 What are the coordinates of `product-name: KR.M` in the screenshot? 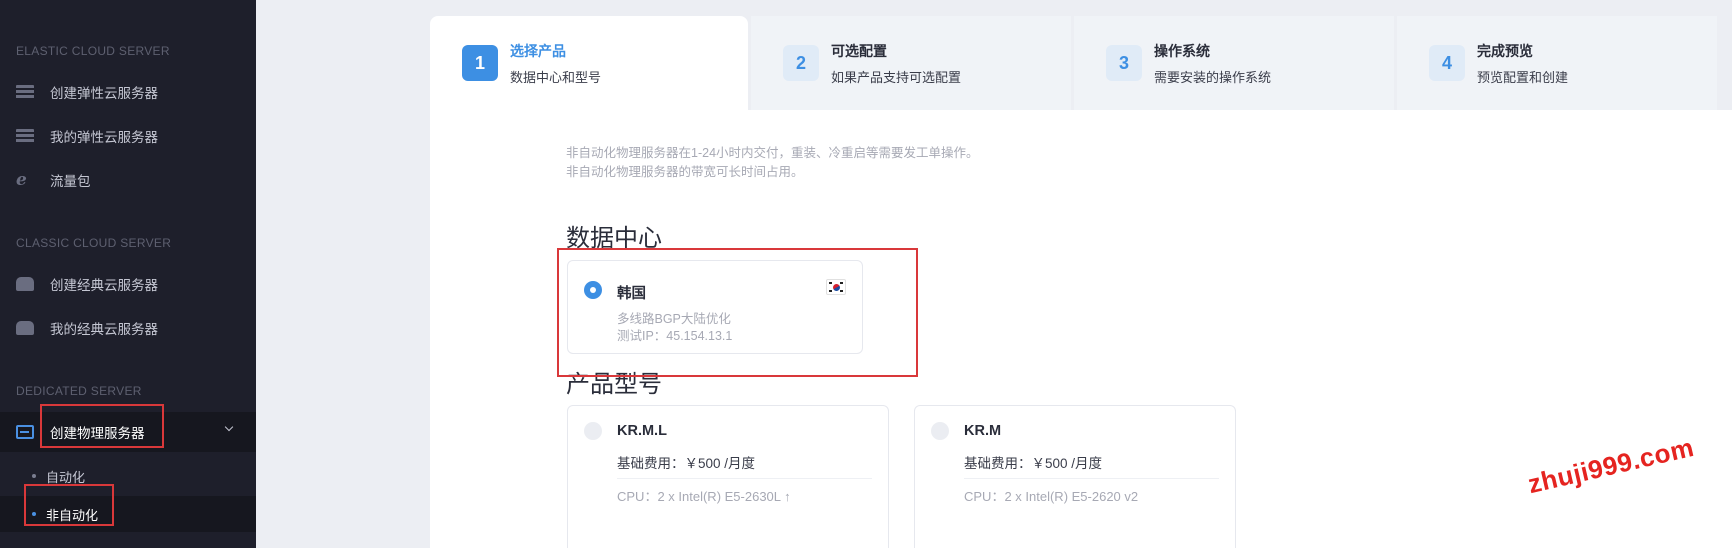 It's located at (983, 431).